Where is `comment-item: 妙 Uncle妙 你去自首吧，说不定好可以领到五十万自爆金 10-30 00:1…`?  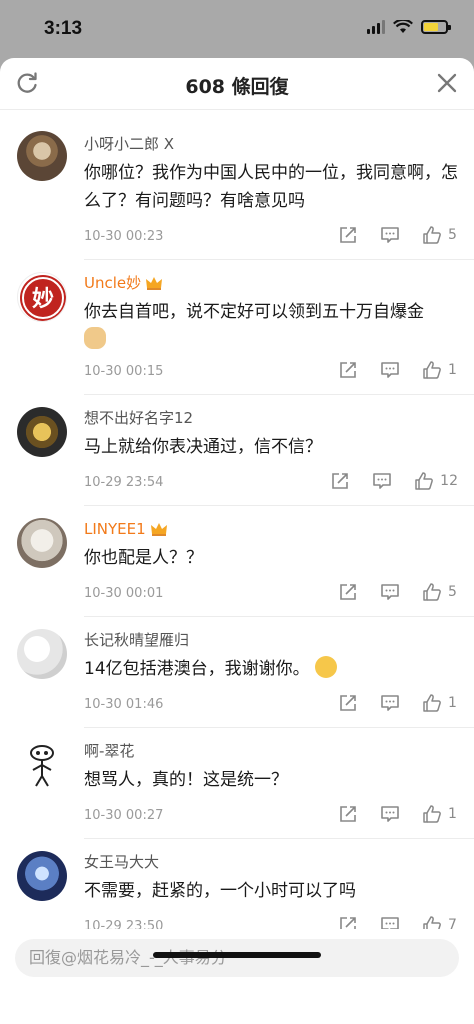 comment-item: 妙 Uncle妙 你去自首吧，说不定好可以领到五十万自爆金 10-30 00:1… is located at coordinates (237, 327).